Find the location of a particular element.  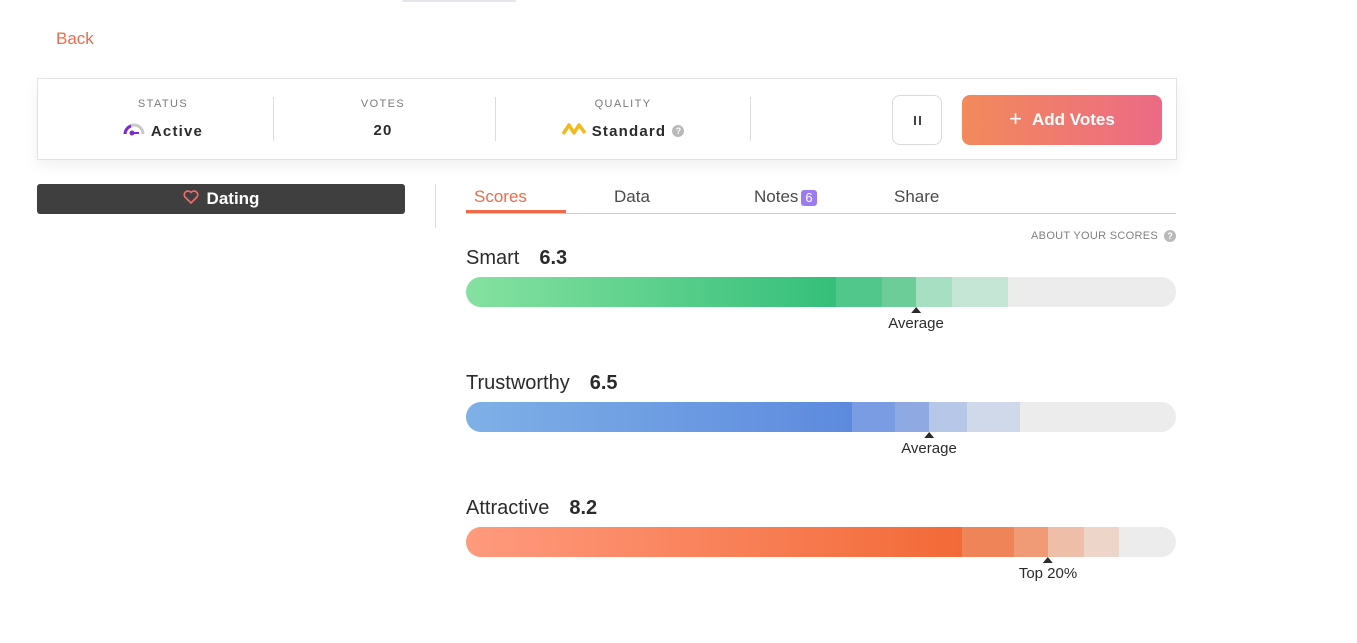

quality-label: QUALITY is located at coordinates (623, 104).